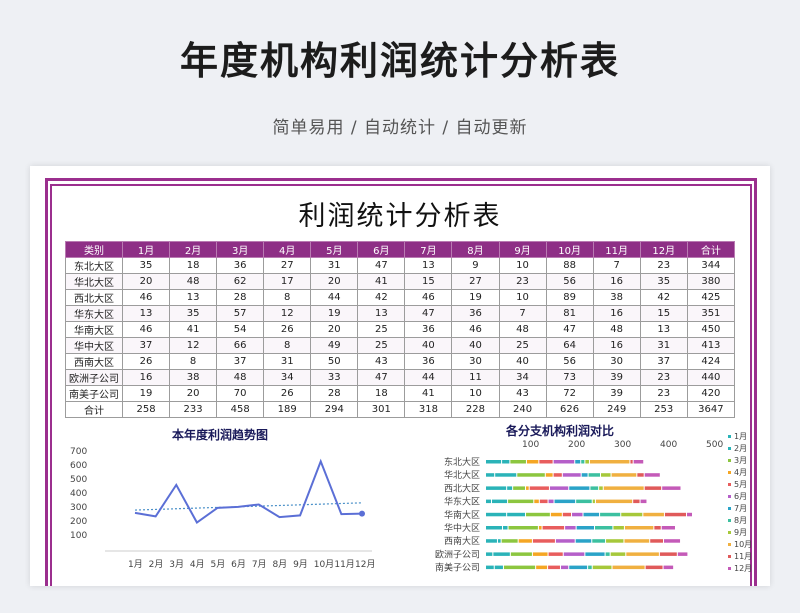 Image resolution: width=800 pixels, height=613 pixels. What do you see at coordinates (663, 409) in the screenshot?
I see `table-cell: 253` at bounding box center [663, 409].